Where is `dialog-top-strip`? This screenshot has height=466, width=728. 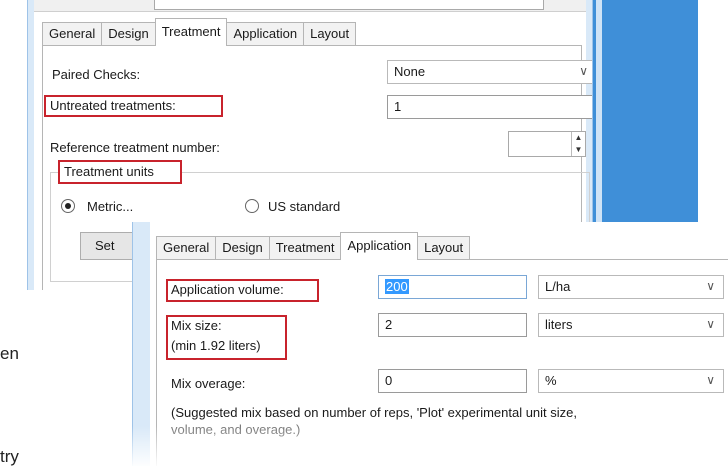 dialog-top-strip is located at coordinates (310, 6).